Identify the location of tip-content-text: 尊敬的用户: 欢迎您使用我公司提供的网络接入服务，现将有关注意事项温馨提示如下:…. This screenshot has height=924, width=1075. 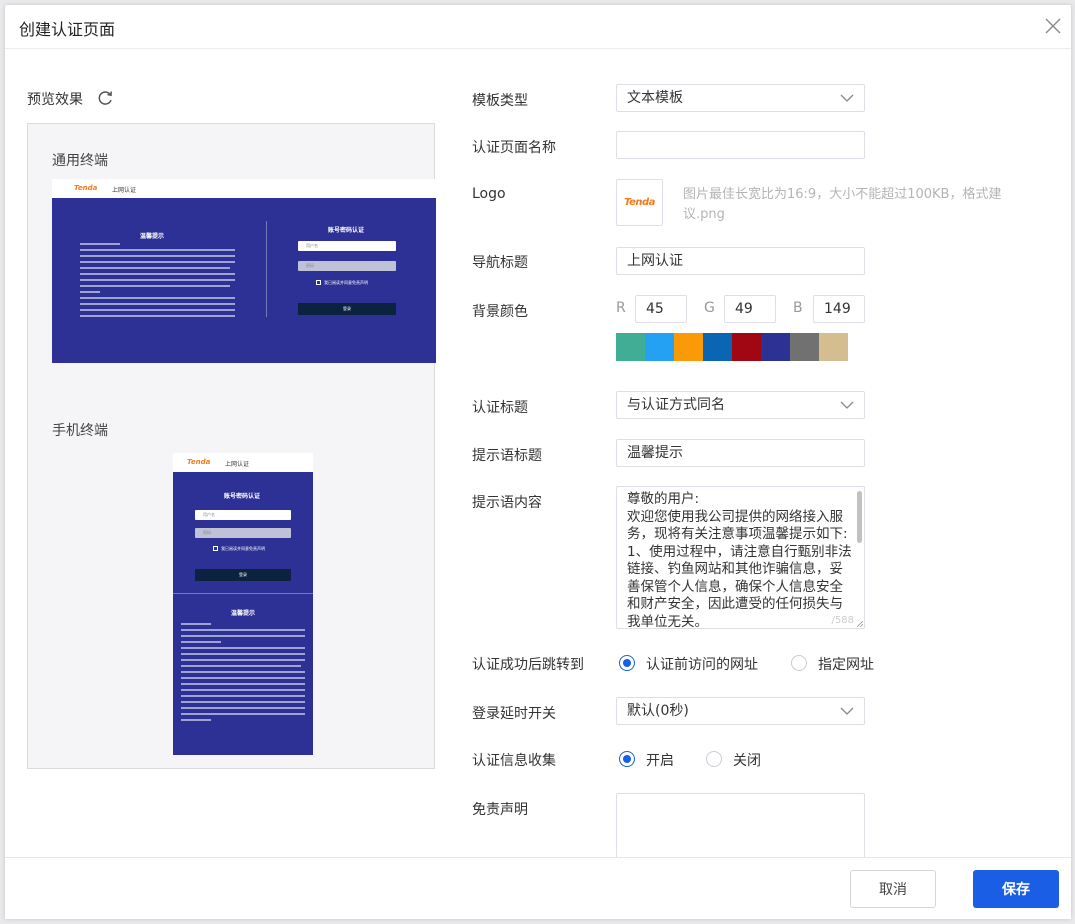
(739, 560).